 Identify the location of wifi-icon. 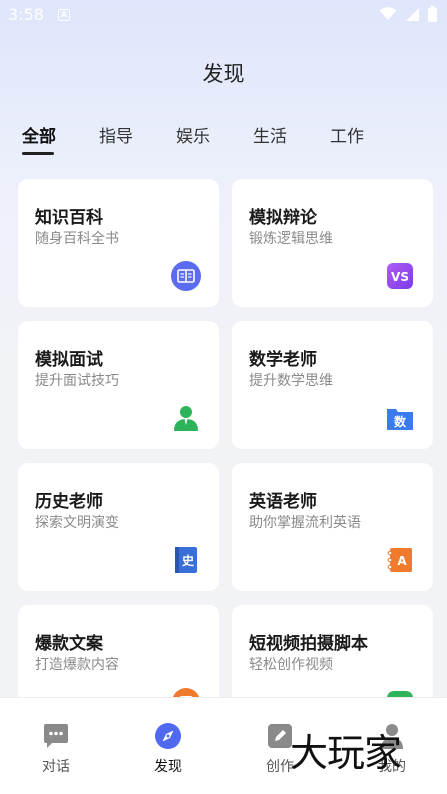
(388, 13).